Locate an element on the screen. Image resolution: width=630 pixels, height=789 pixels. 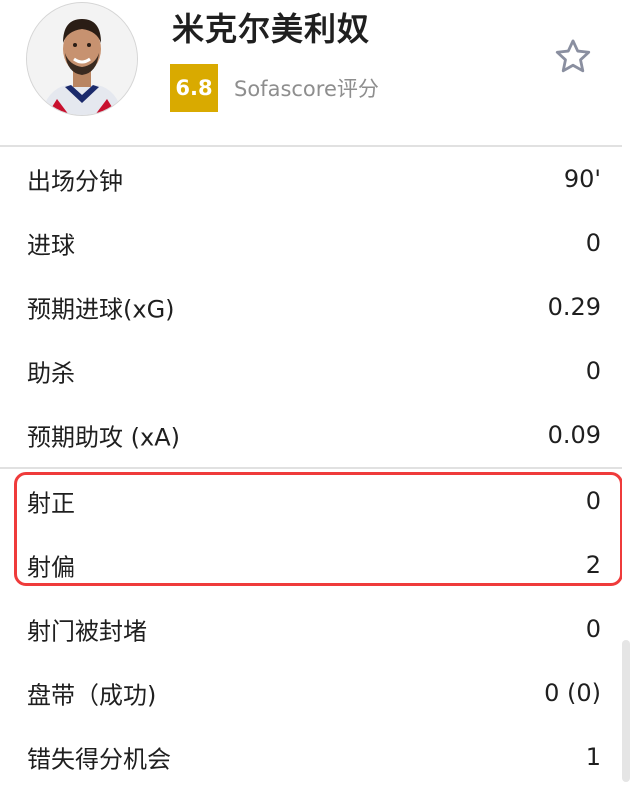
stat-row-xg: 预期进球(xG) 0.29 is located at coordinates (311, 307).